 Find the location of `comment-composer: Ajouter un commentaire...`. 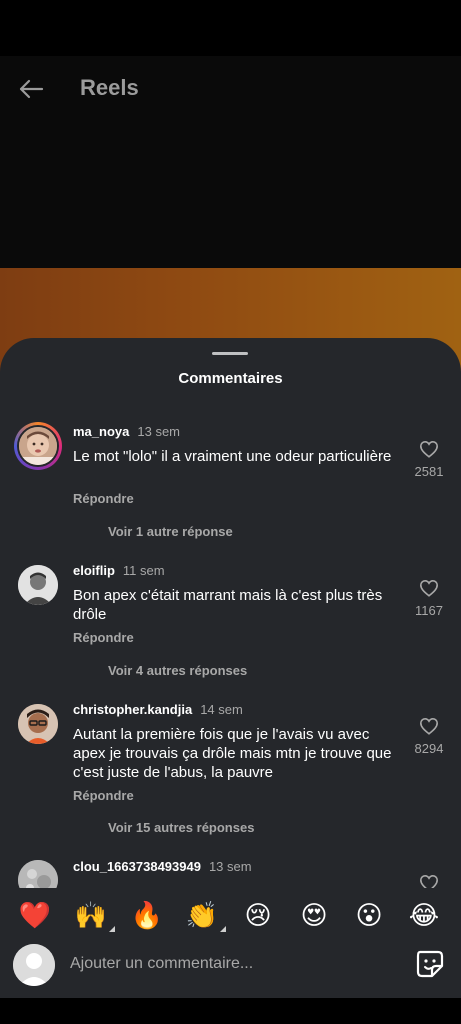

comment-composer: Ajouter un commentaire... is located at coordinates (230, 970).